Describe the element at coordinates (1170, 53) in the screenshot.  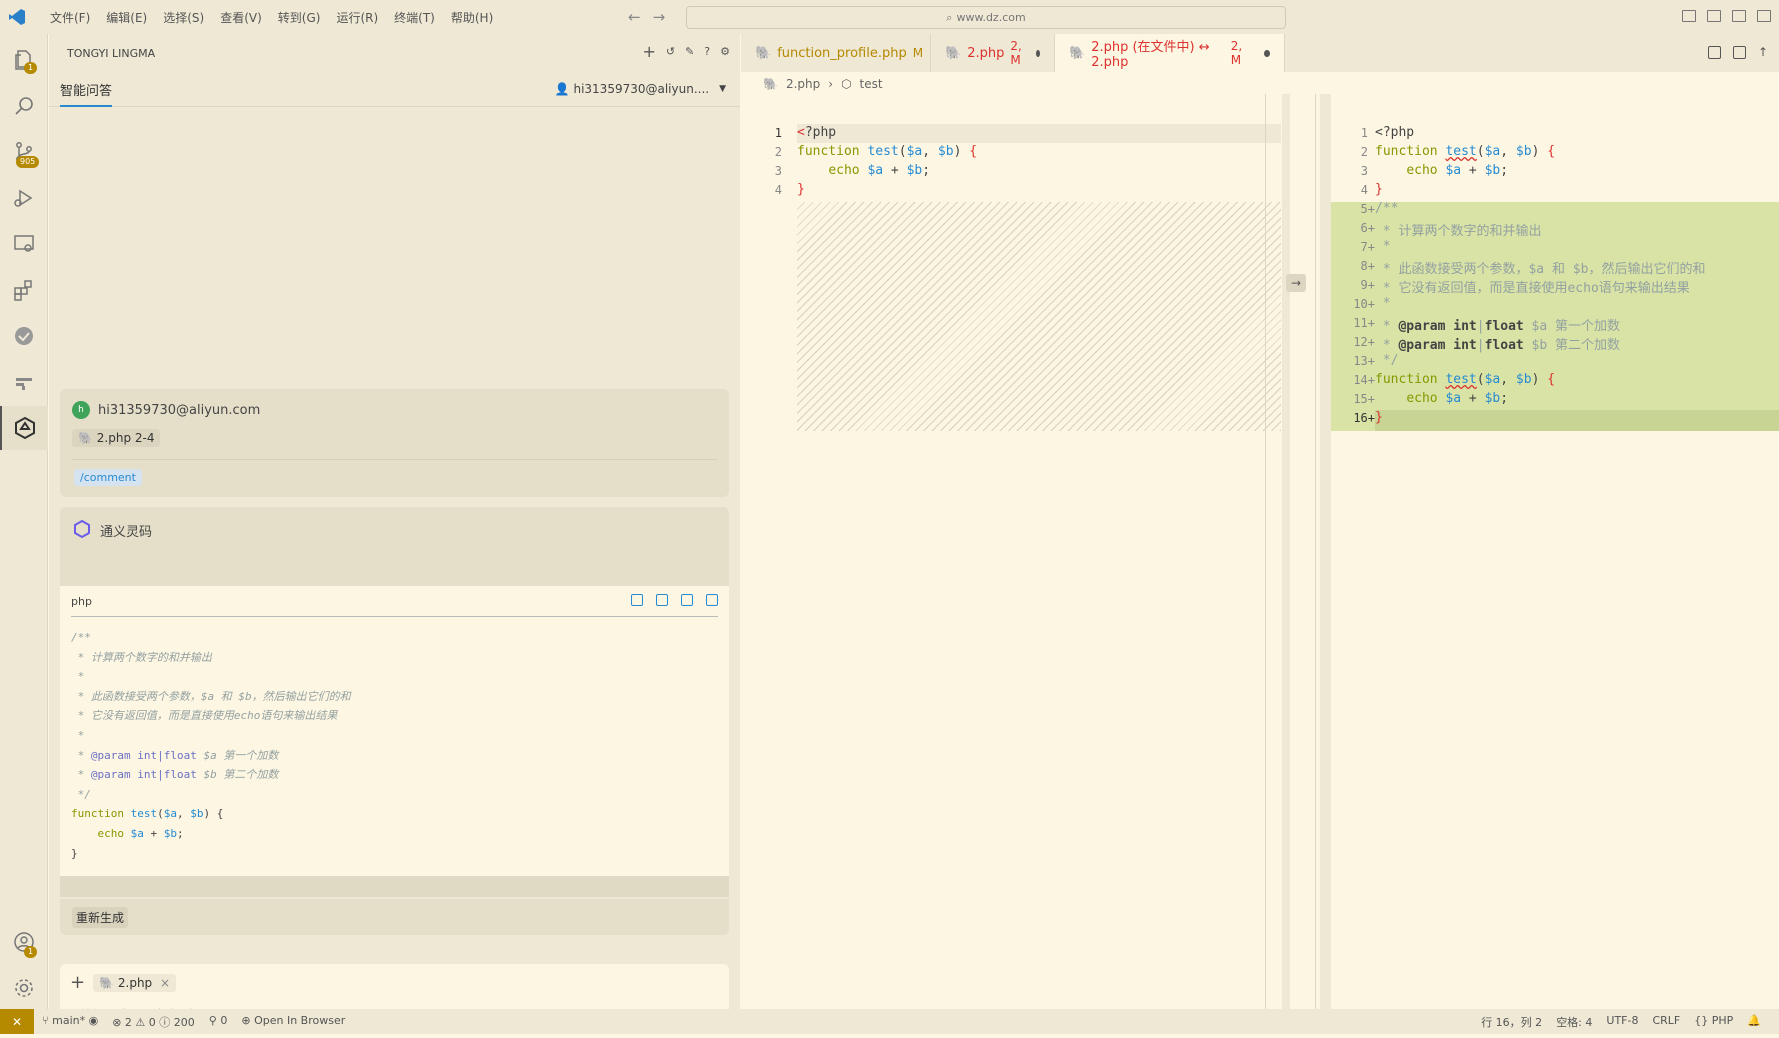
I see `tab-2-php-diff: 🐘 2.php (在文件中) ↔ 2.php 2, M` at that location.